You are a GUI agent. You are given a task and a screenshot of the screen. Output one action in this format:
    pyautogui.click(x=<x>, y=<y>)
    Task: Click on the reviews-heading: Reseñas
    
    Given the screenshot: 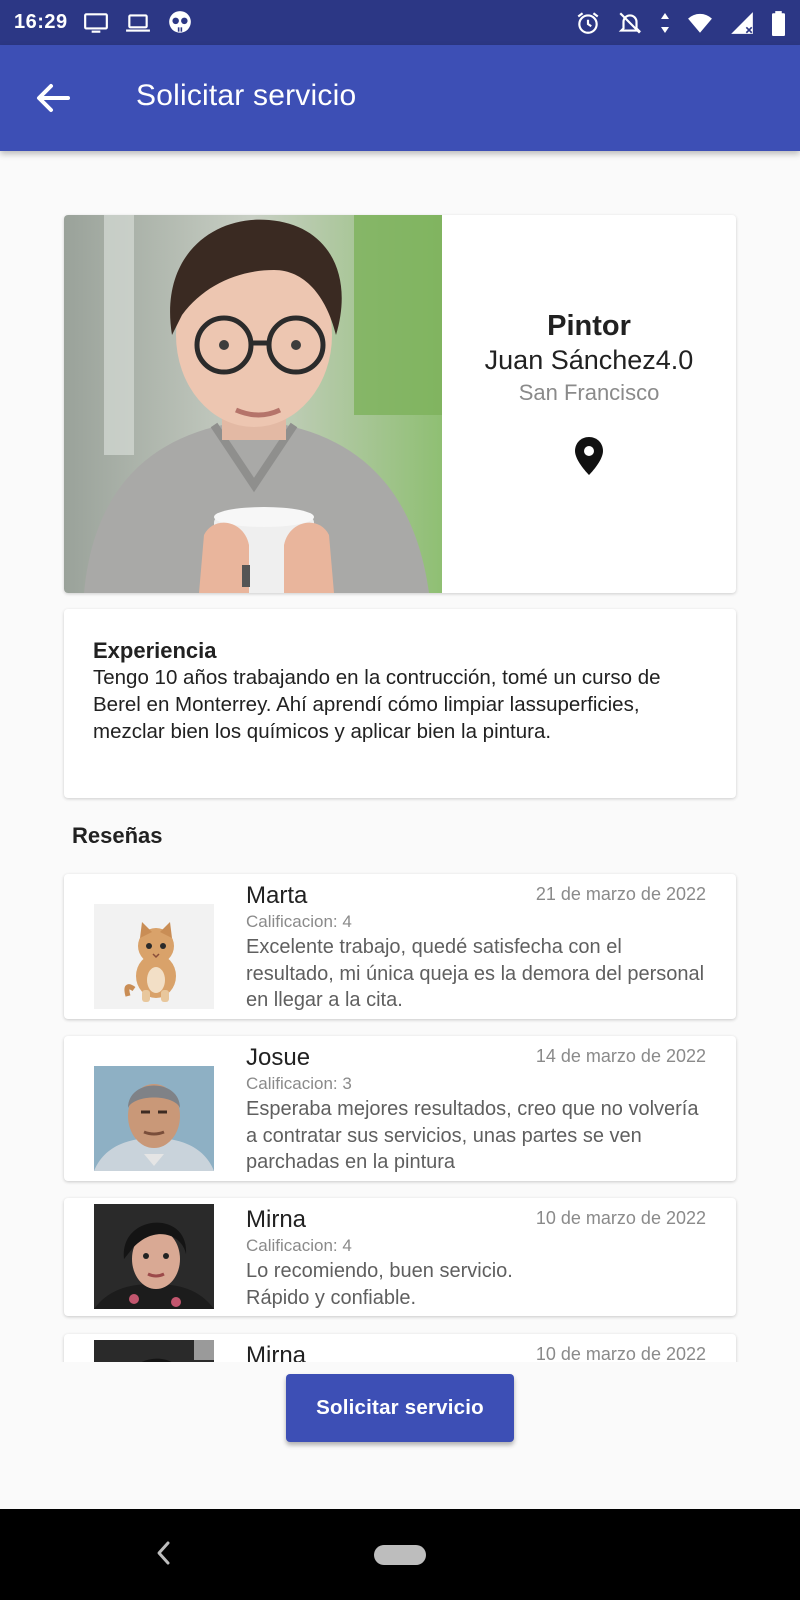 What is the action you would take?
    pyautogui.click(x=117, y=835)
    